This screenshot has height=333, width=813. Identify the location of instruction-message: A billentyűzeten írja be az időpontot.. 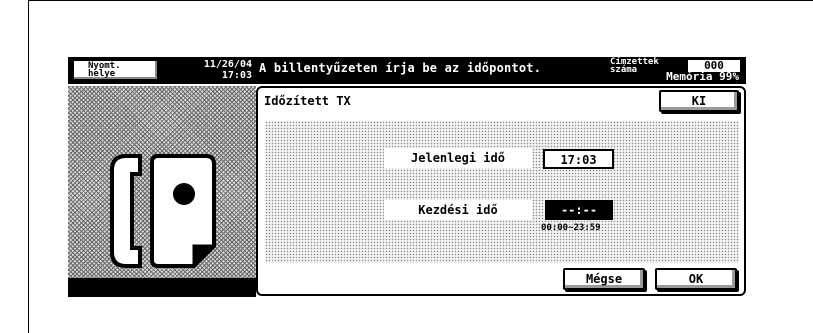
(400, 68).